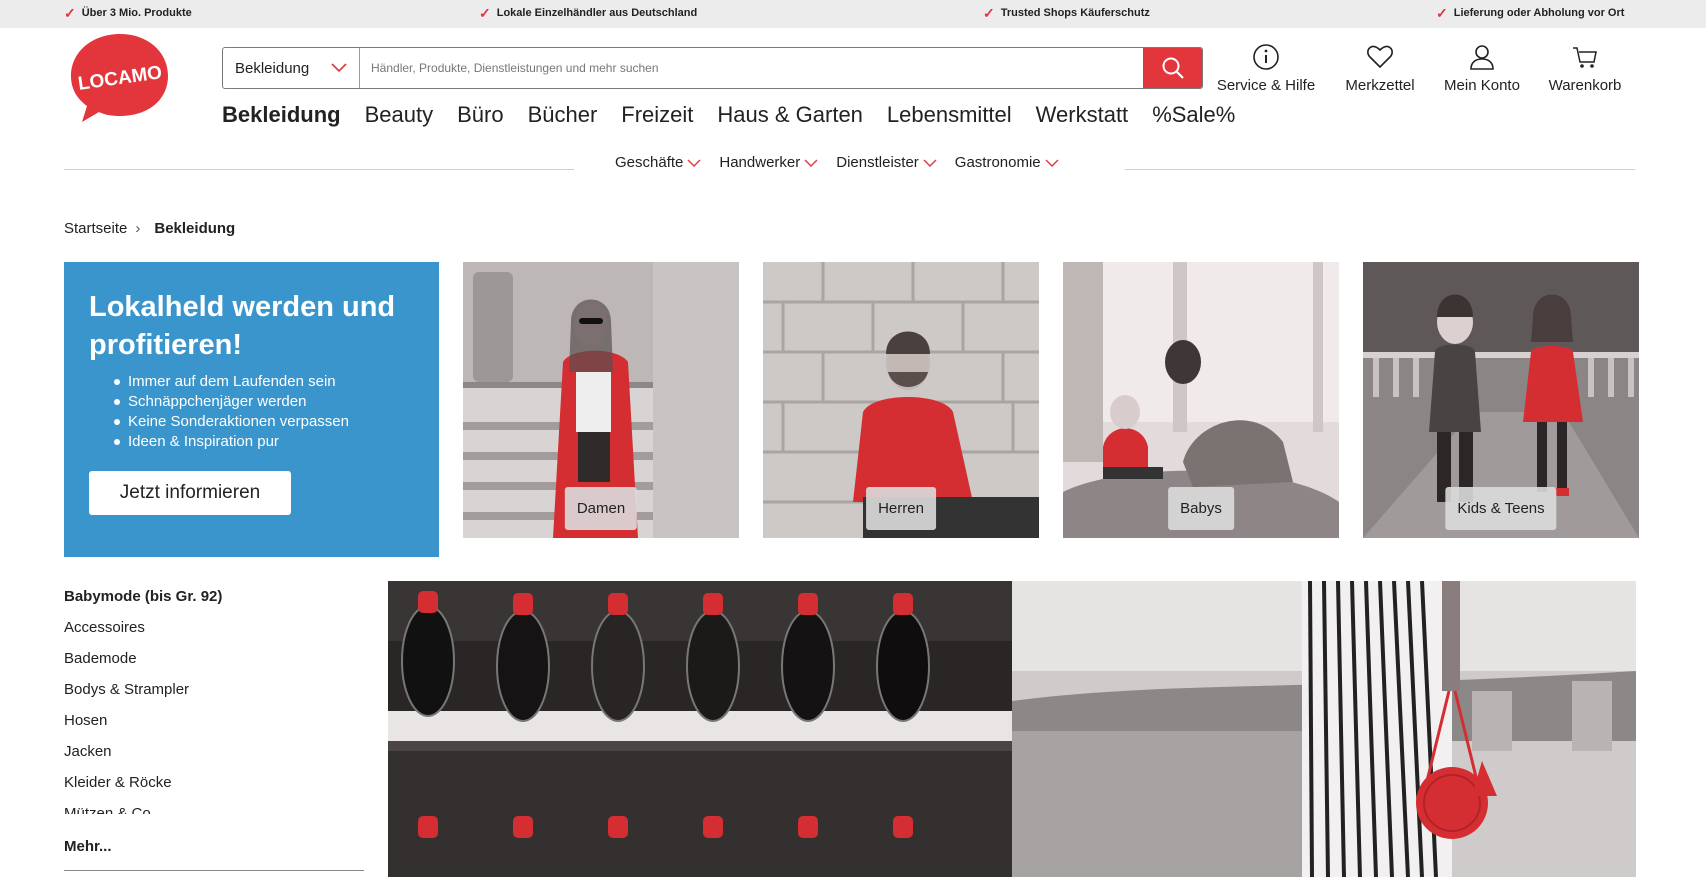  Describe the element at coordinates (1201, 508) in the screenshot. I see `category-tile-label: Babys` at that location.